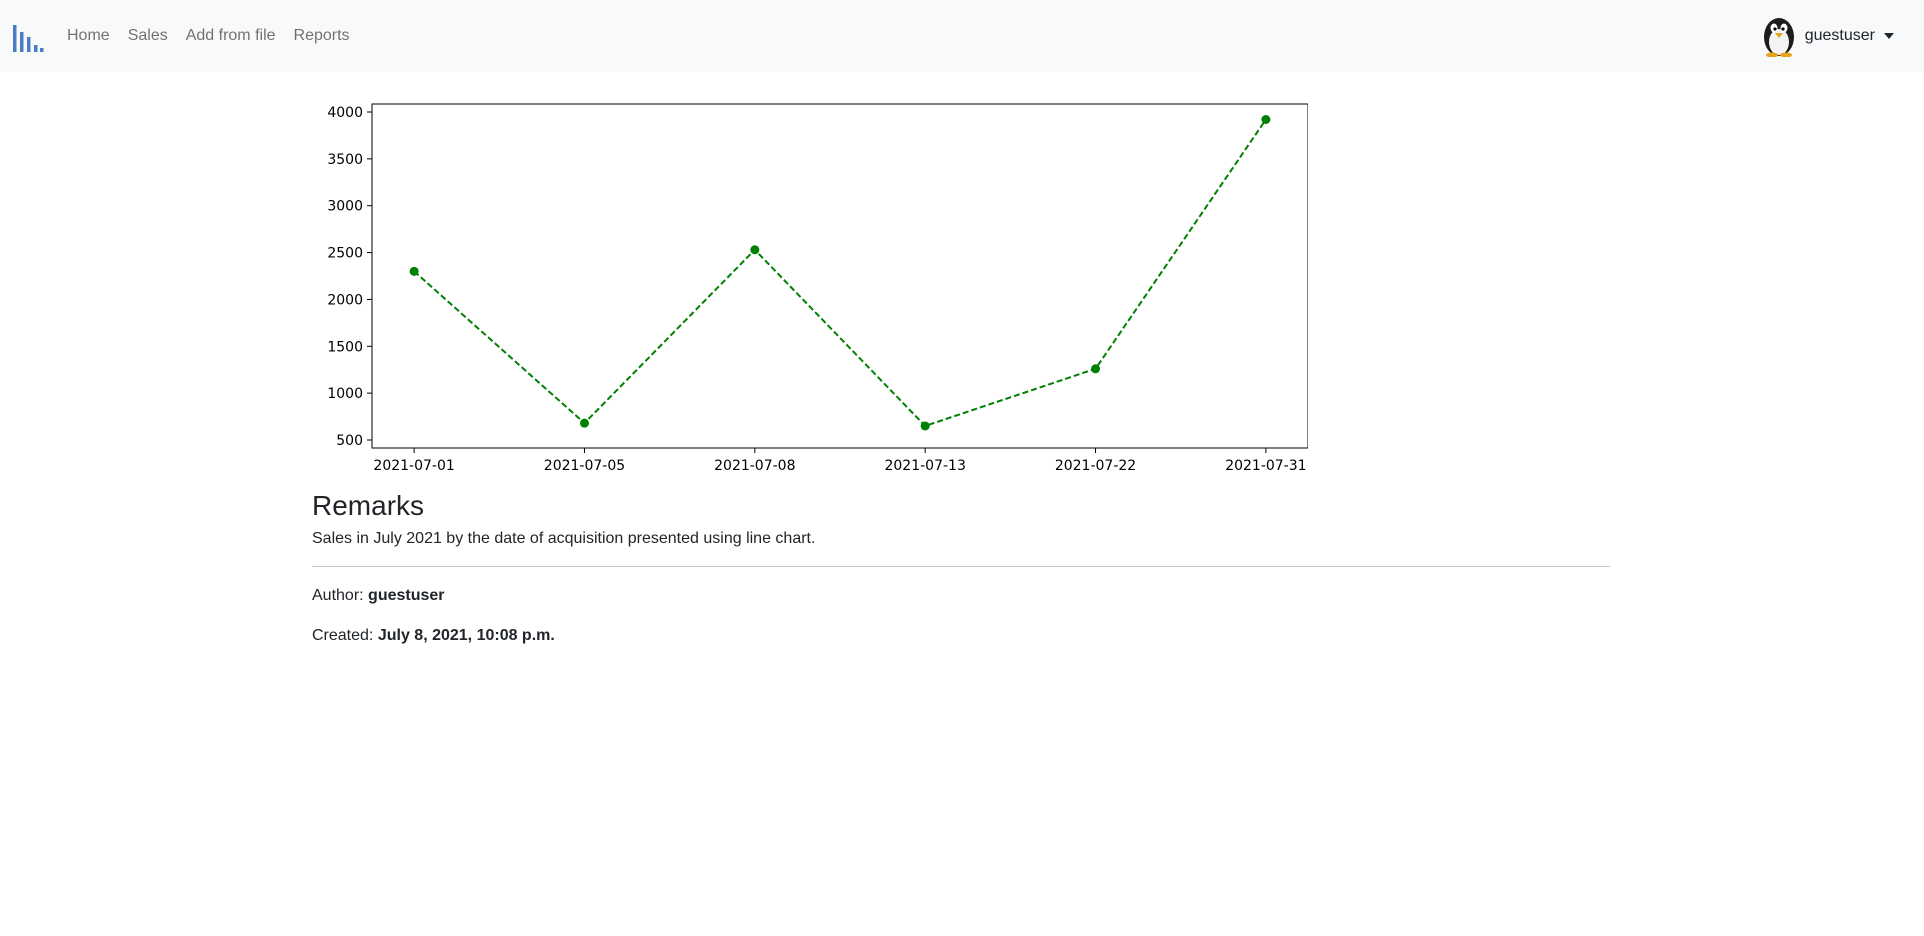 Image resolution: width=1924 pixels, height=936 pixels. Describe the element at coordinates (1889, 36) in the screenshot. I see `caret-down-icon` at that location.